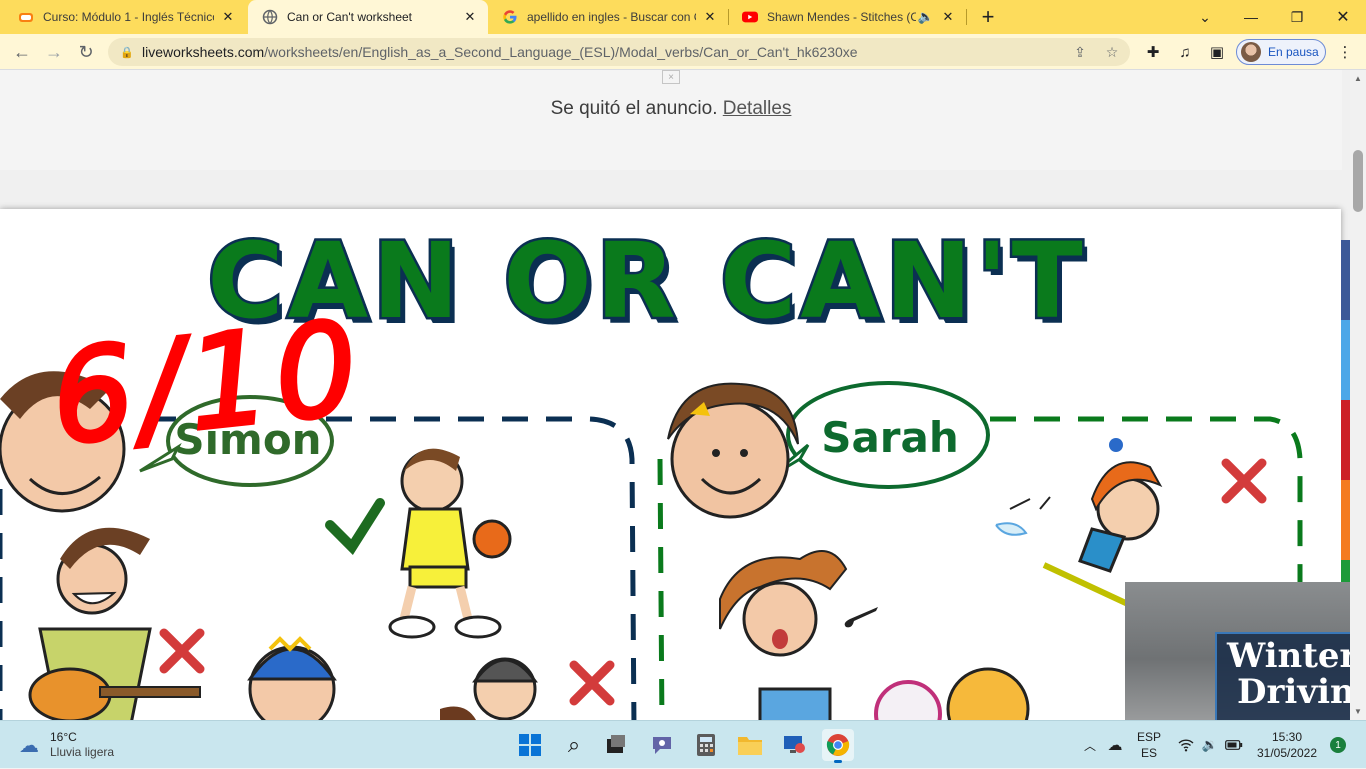 The height and width of the screenshot is (769, 1366). I want to click on tab-title: apellido en ingles - Buscar con G, so click(611, 17).